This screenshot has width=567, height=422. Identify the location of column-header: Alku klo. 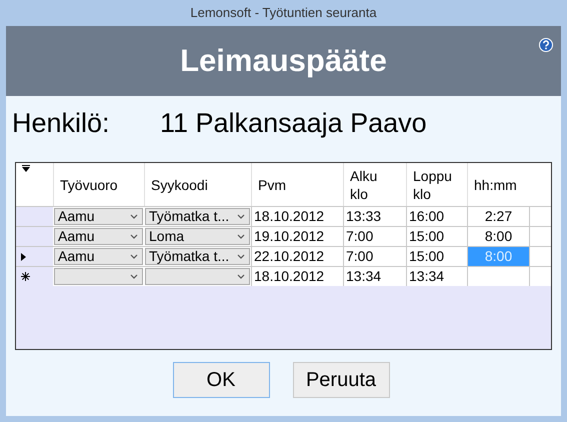
(364, 184).